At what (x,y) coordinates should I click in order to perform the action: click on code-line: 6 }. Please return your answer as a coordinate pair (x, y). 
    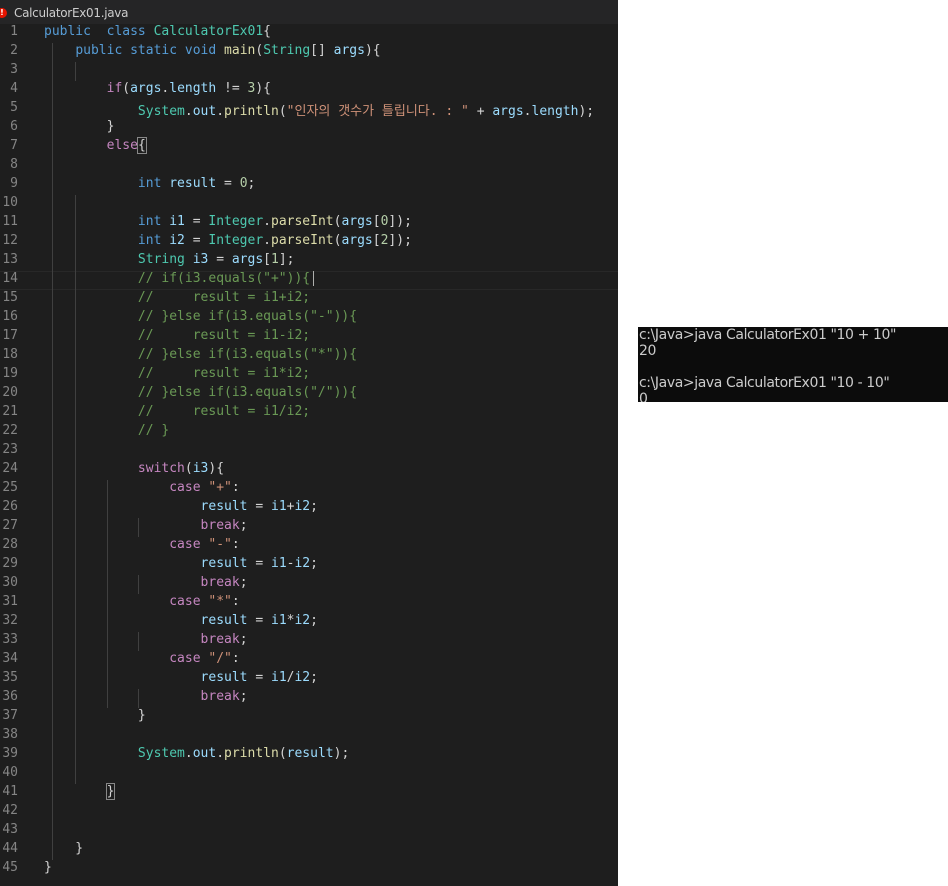
    Looking at the image, I should click on (309, 128).